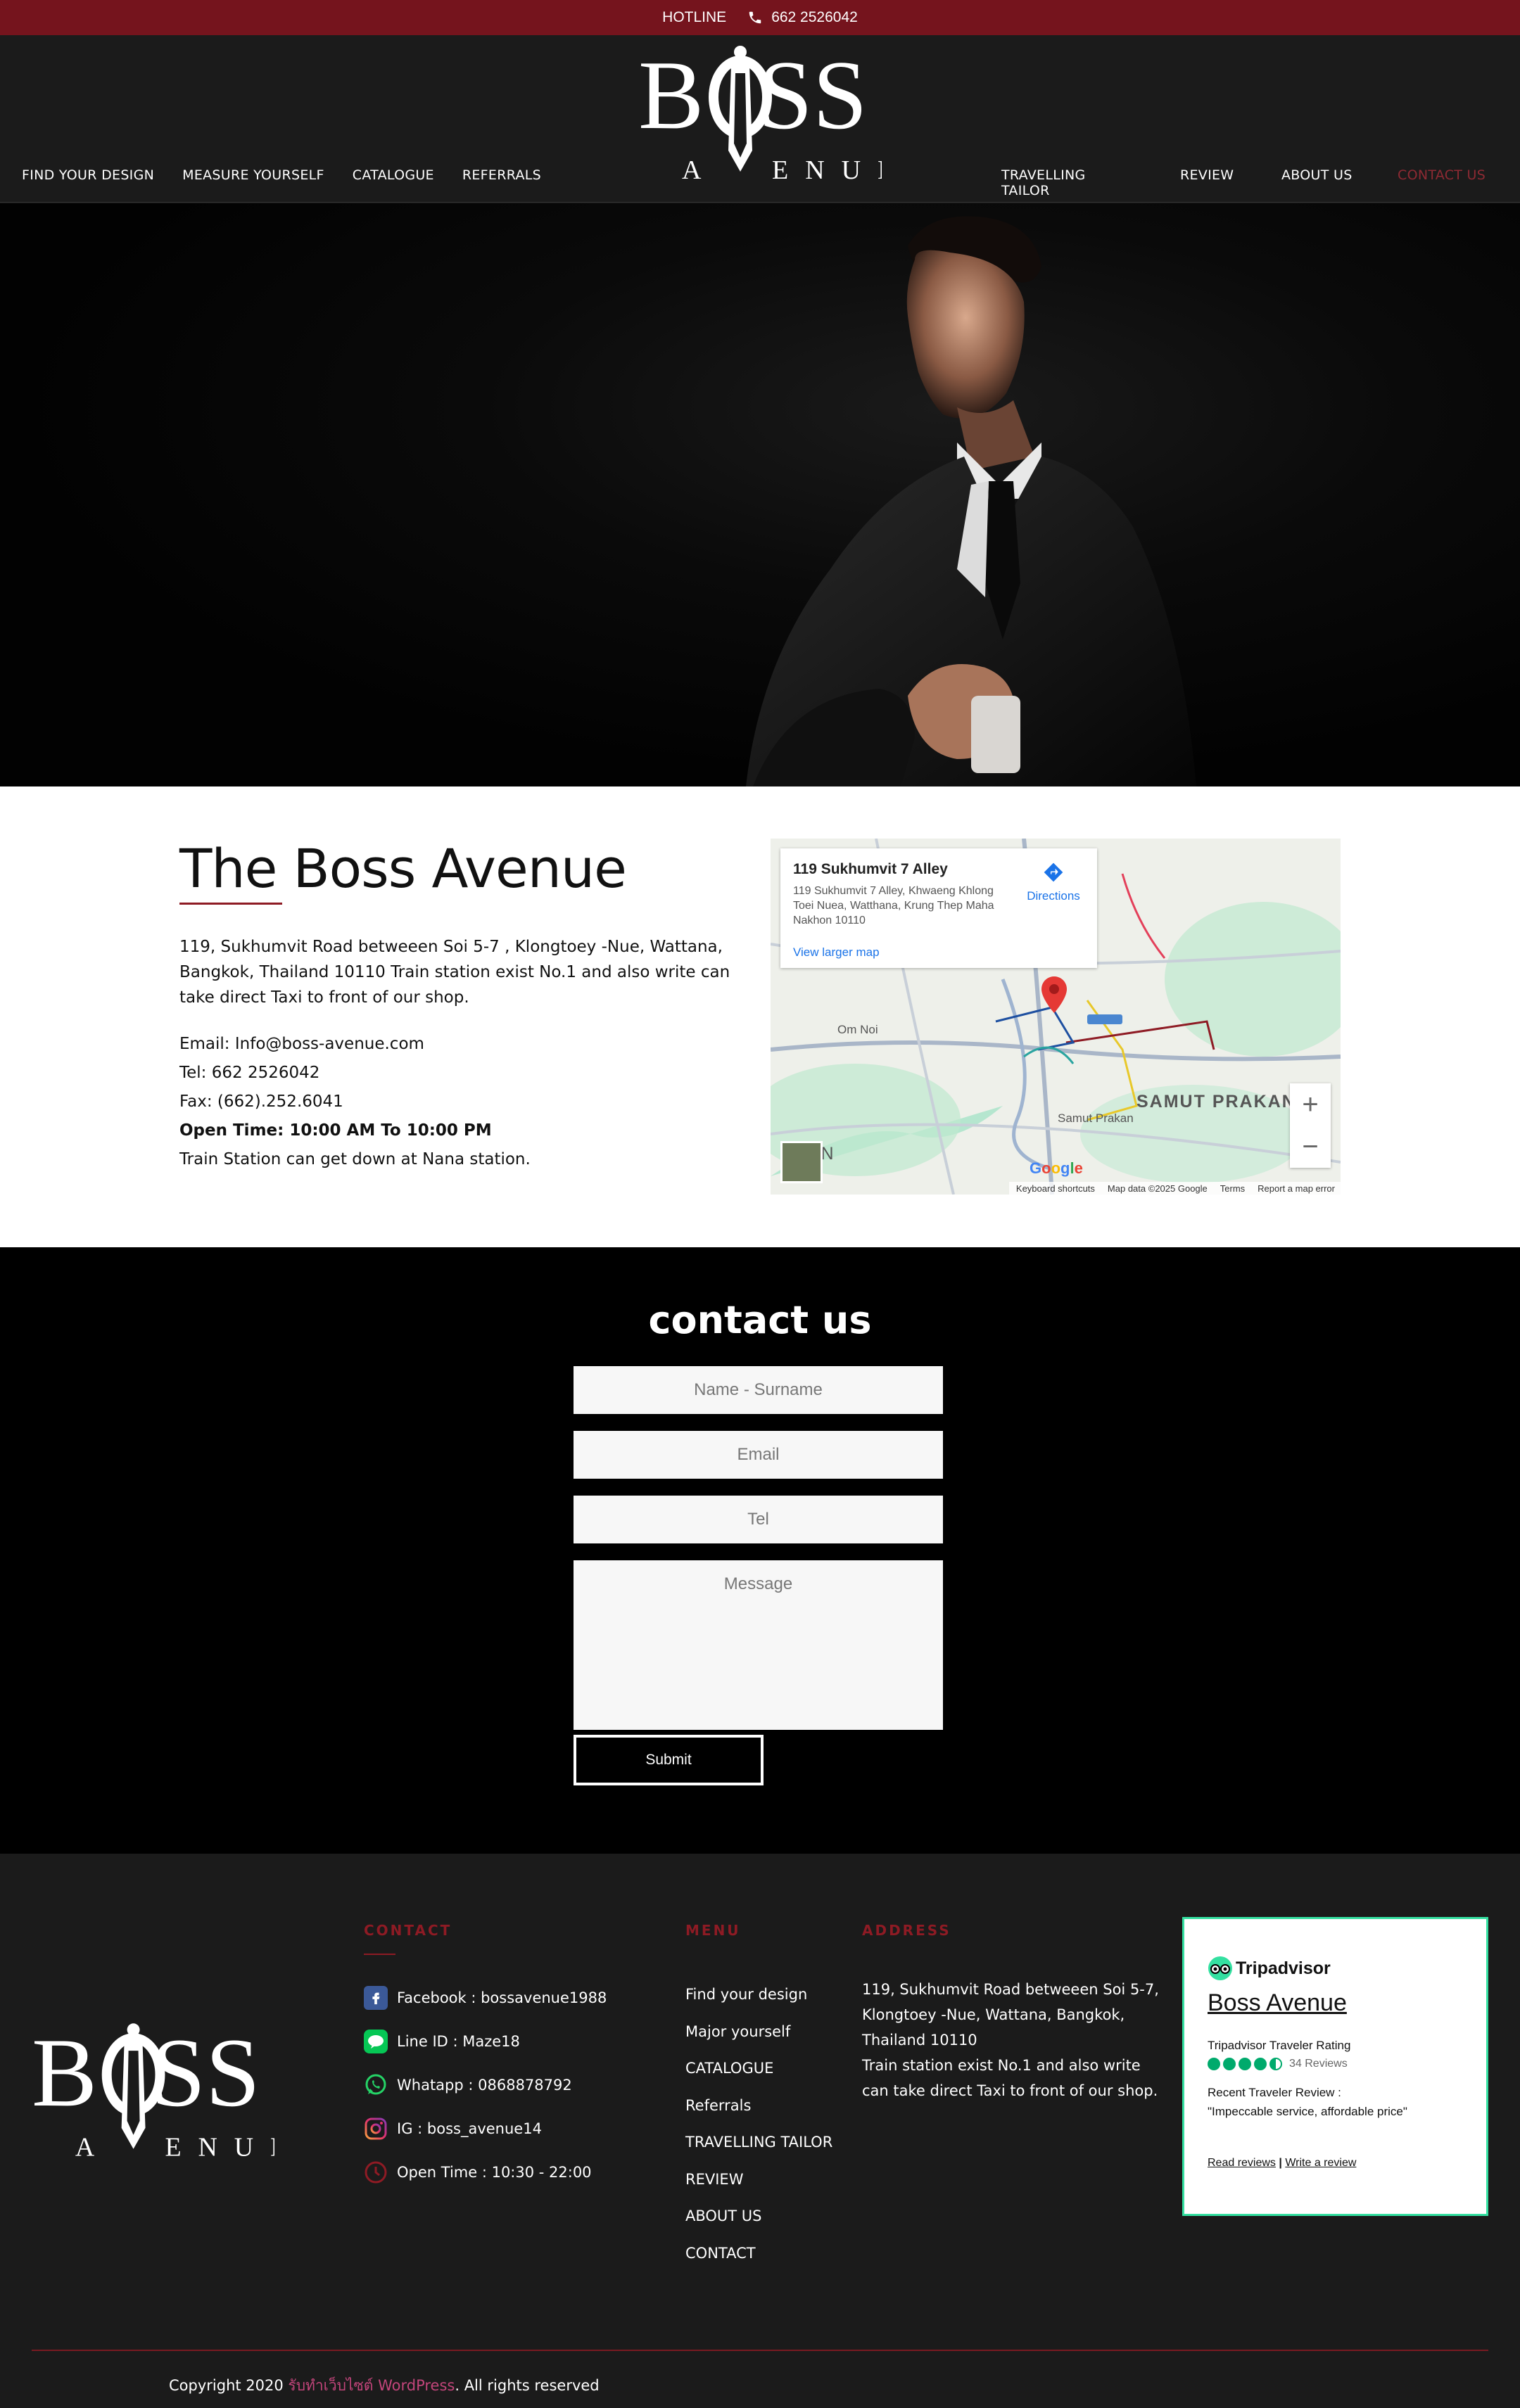  What do you see at coordinates (1216, 1101) in the screenshot?
I see `map-label-samut-prakan: SAMUT PRAKAN` at bounding box center [1216, 1101].